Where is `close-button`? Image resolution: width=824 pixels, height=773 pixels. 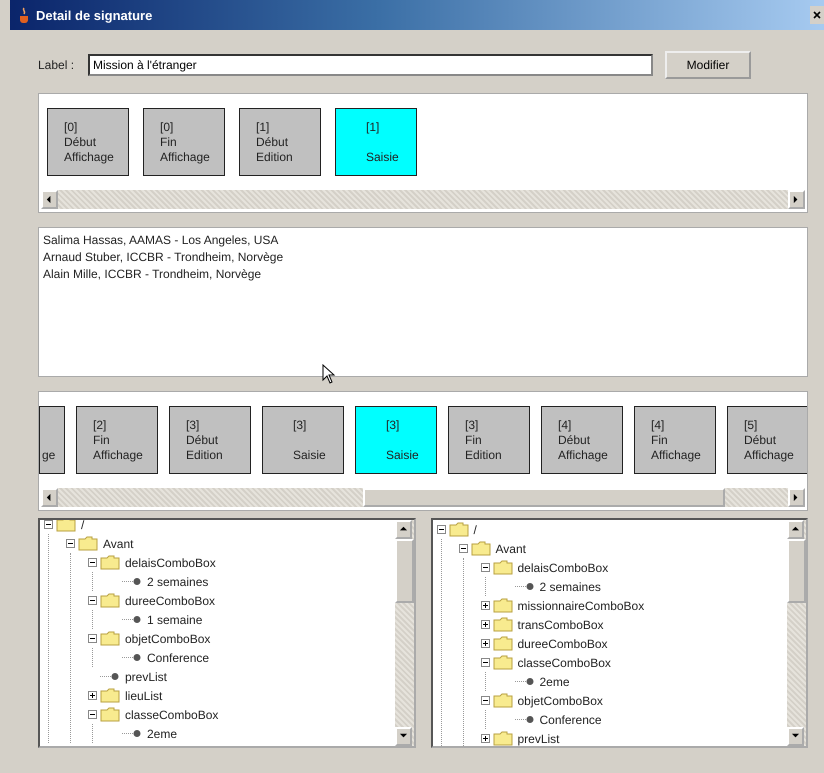
close-button is located at coordinates (817, 15).